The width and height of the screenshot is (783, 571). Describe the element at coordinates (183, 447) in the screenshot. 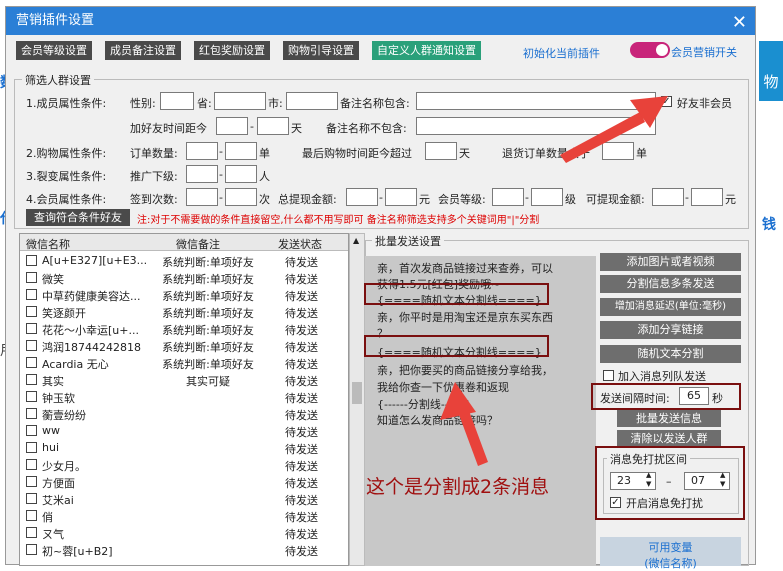

I see `table-row: hui 待发送` at that location.